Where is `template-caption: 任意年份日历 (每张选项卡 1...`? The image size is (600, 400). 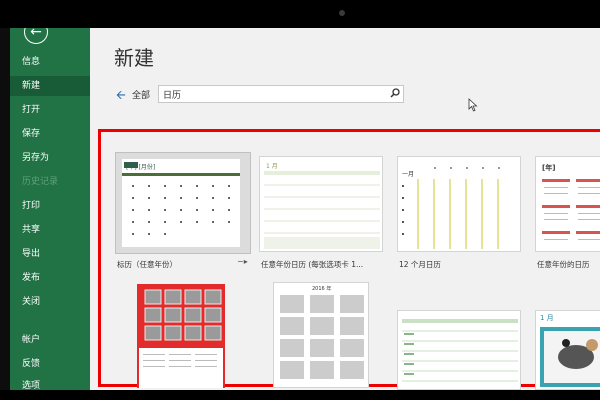 template-caption: 任意年份日历 (每张选项卡 1... is located at coordinates (312, 264).